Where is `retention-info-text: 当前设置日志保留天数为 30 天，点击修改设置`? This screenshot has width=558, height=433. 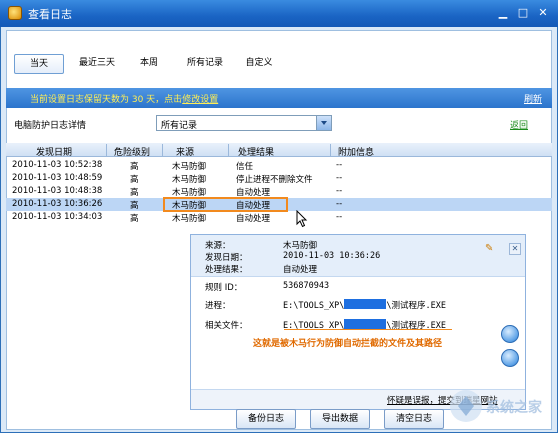
retention-info-text: 当前设置日志保留天数为 30 天，点击修改设置 is located at coordinates (124, 98).